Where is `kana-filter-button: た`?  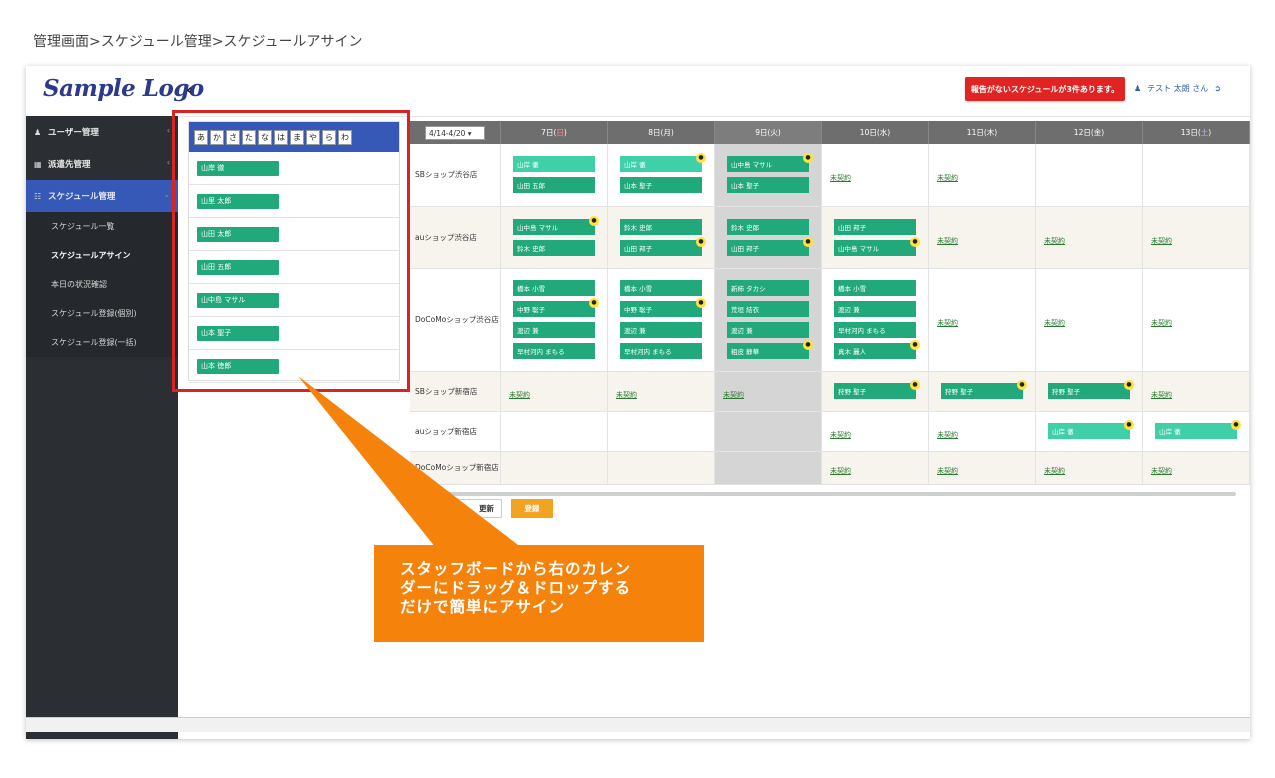
kana-filter-button: た is located at coordinates (249, 137).